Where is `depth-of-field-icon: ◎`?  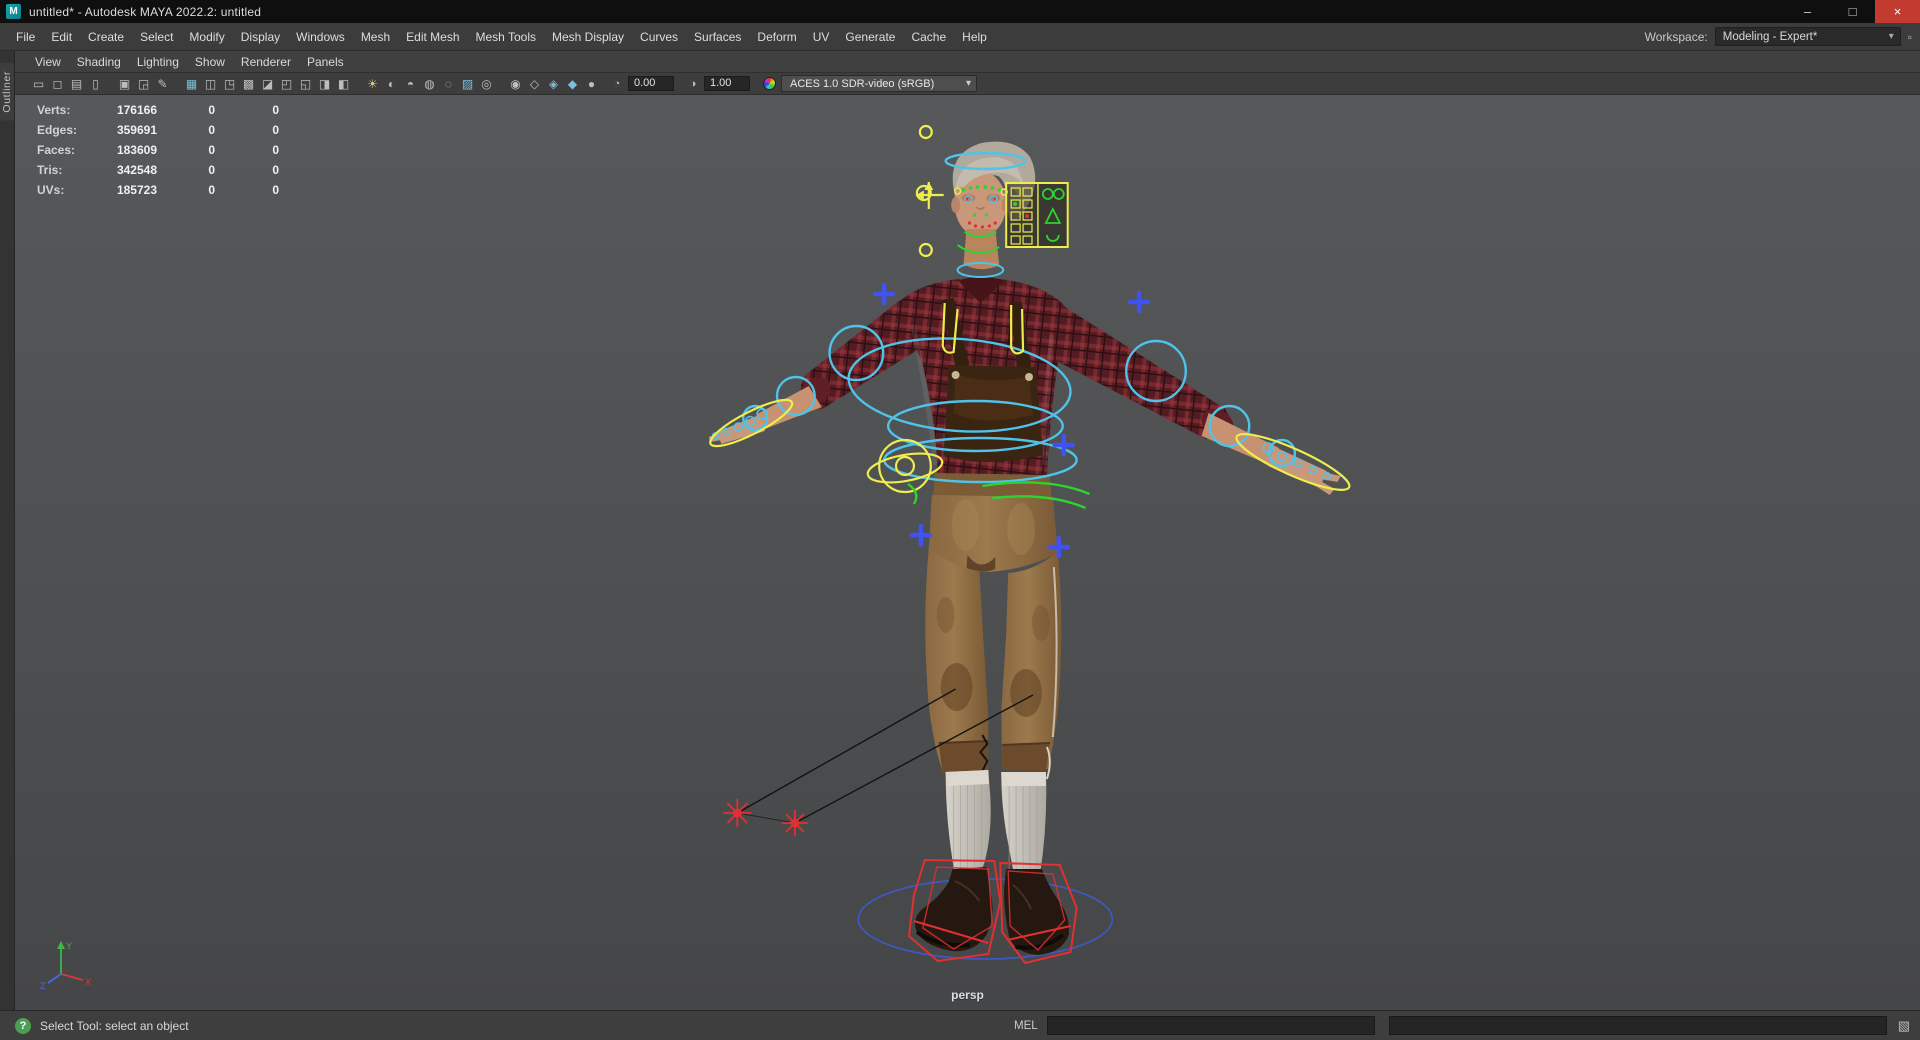
depth-of-field-icon: ◎ is located at coordinates (486, 84).